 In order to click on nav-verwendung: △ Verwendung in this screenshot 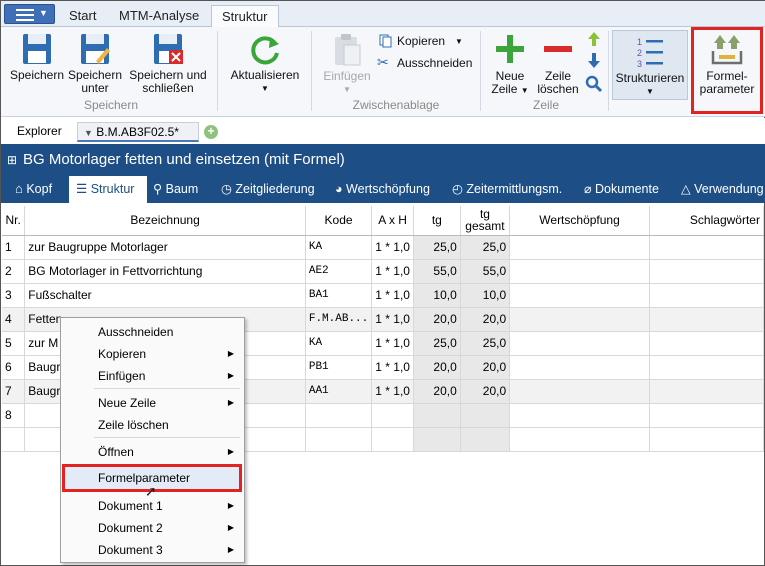, I will do `click(723, 189)`.